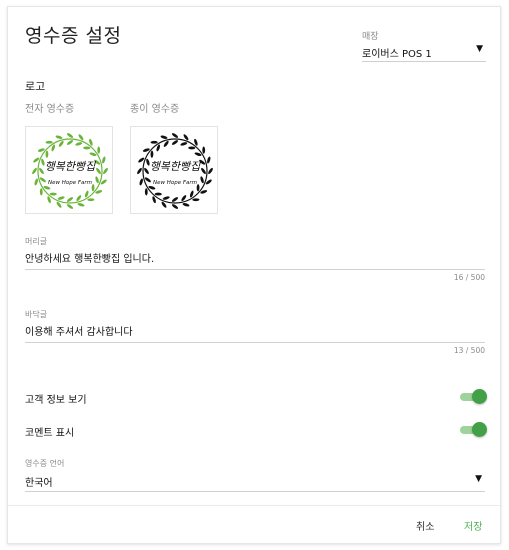  What do you see at coordinates (397, 54) in the screenshot?
I see `store-select-value: 로이버스 POS 1` at bounding box center [397, 54].